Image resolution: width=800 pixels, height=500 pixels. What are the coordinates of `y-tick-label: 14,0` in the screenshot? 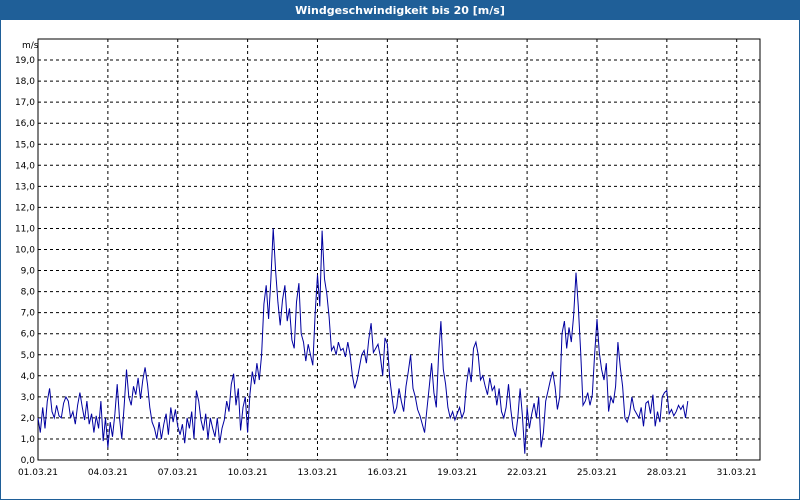 It's located at (25, 166).